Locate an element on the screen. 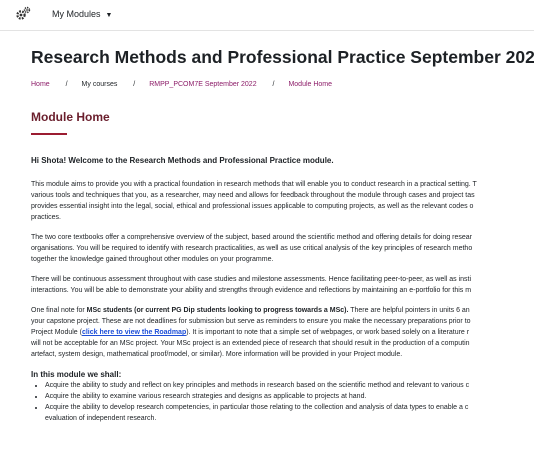 The width and height of the screenshot is (534, 462). my-modules-dropdown: My Modules ▼ is located at coordinates (82, 14).